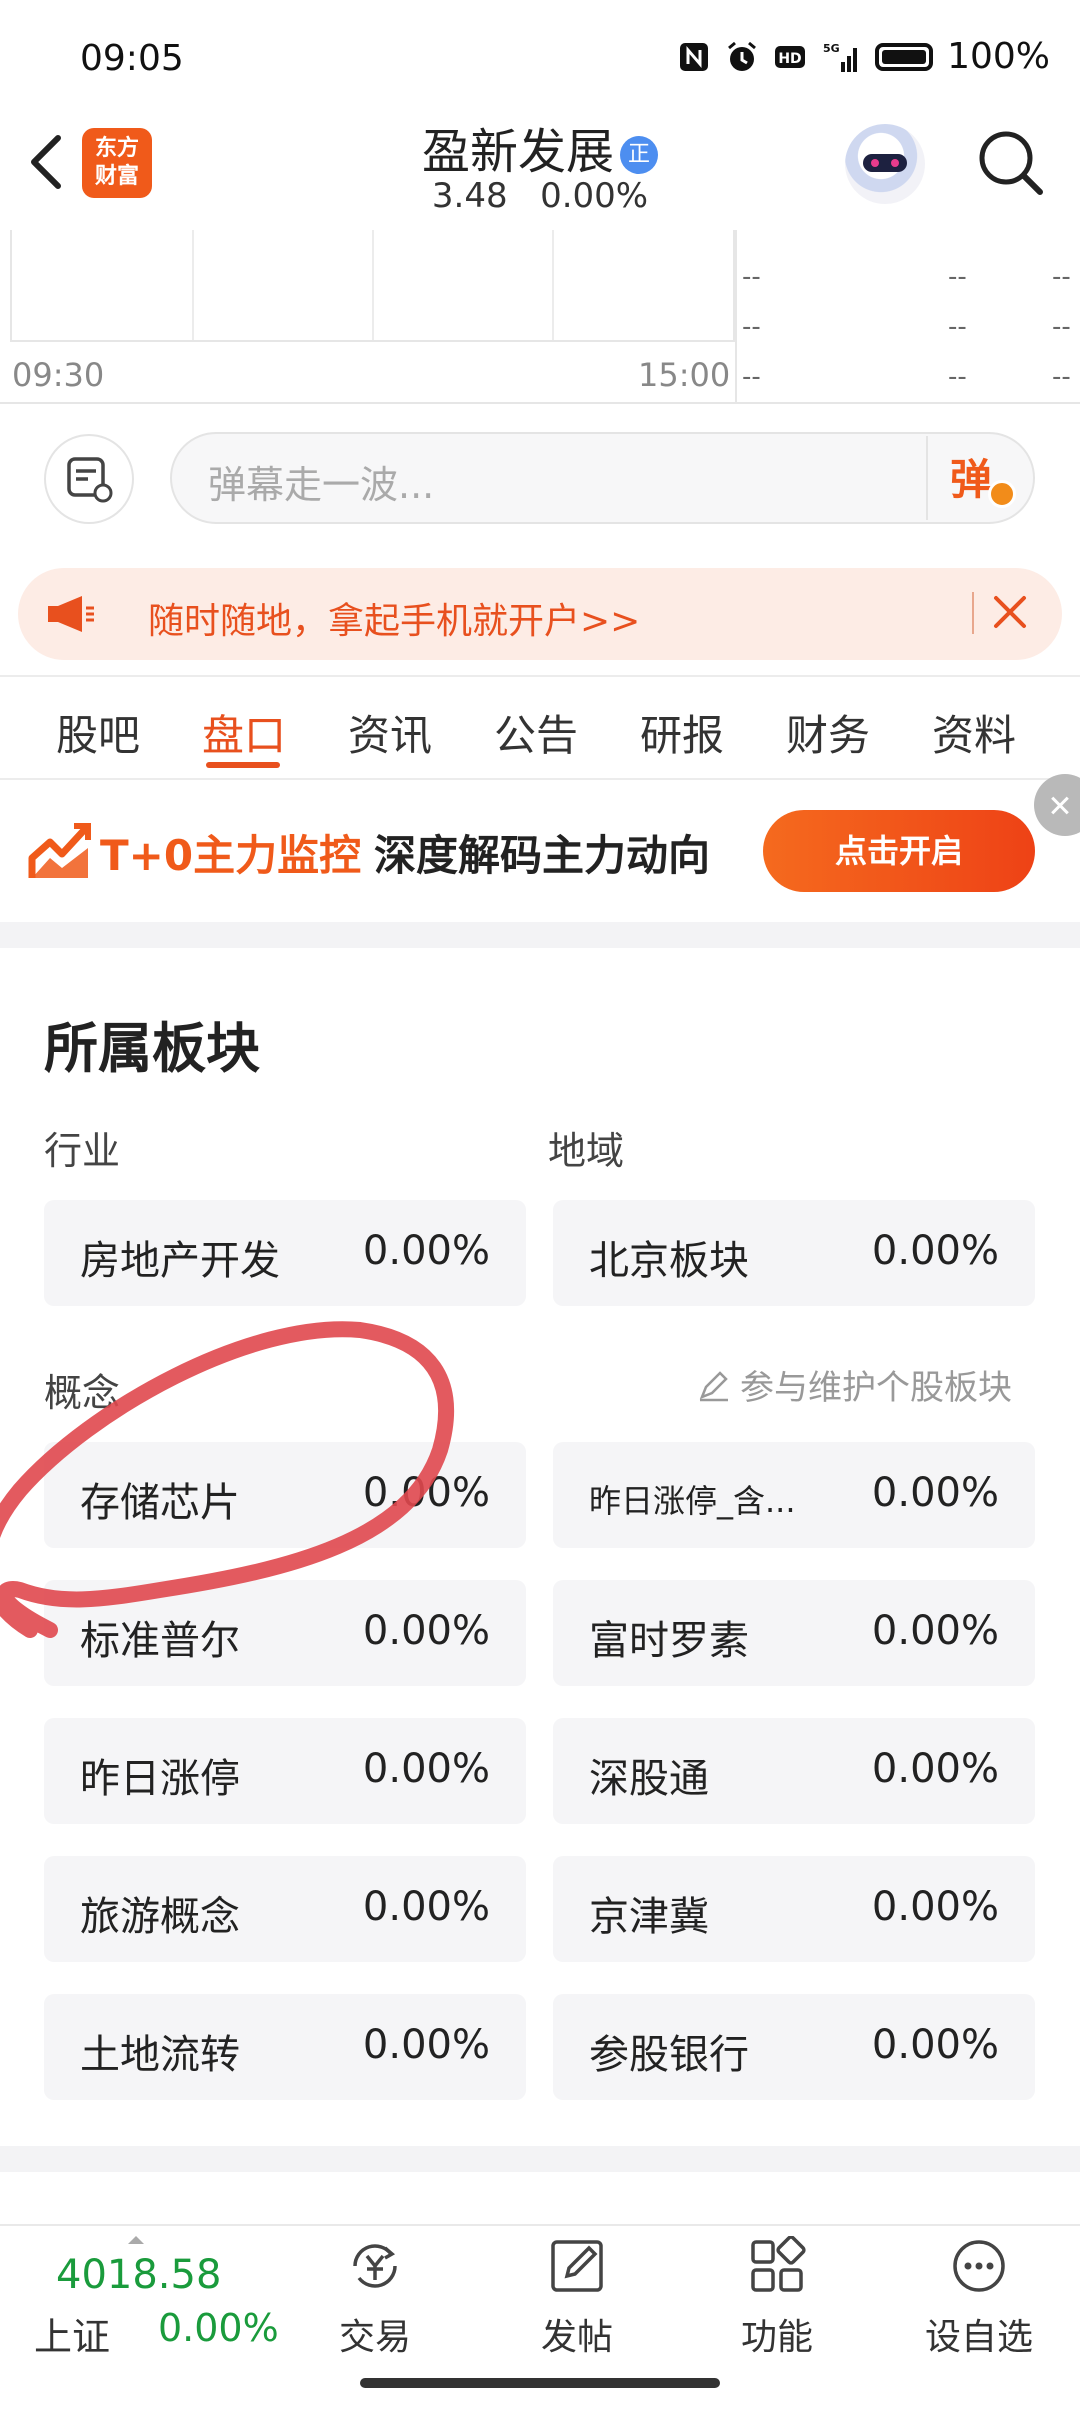  I want to click on active-tab-indicator, so click(243, 765).